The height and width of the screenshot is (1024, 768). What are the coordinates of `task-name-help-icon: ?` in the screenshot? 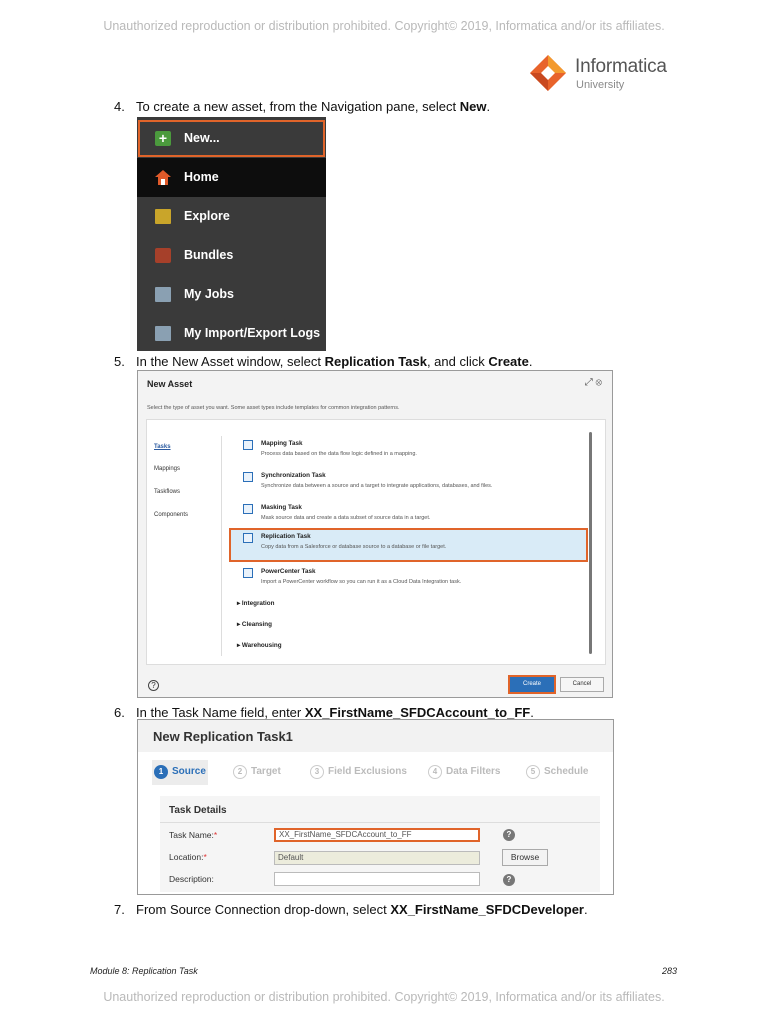 It's located at (509, 835).